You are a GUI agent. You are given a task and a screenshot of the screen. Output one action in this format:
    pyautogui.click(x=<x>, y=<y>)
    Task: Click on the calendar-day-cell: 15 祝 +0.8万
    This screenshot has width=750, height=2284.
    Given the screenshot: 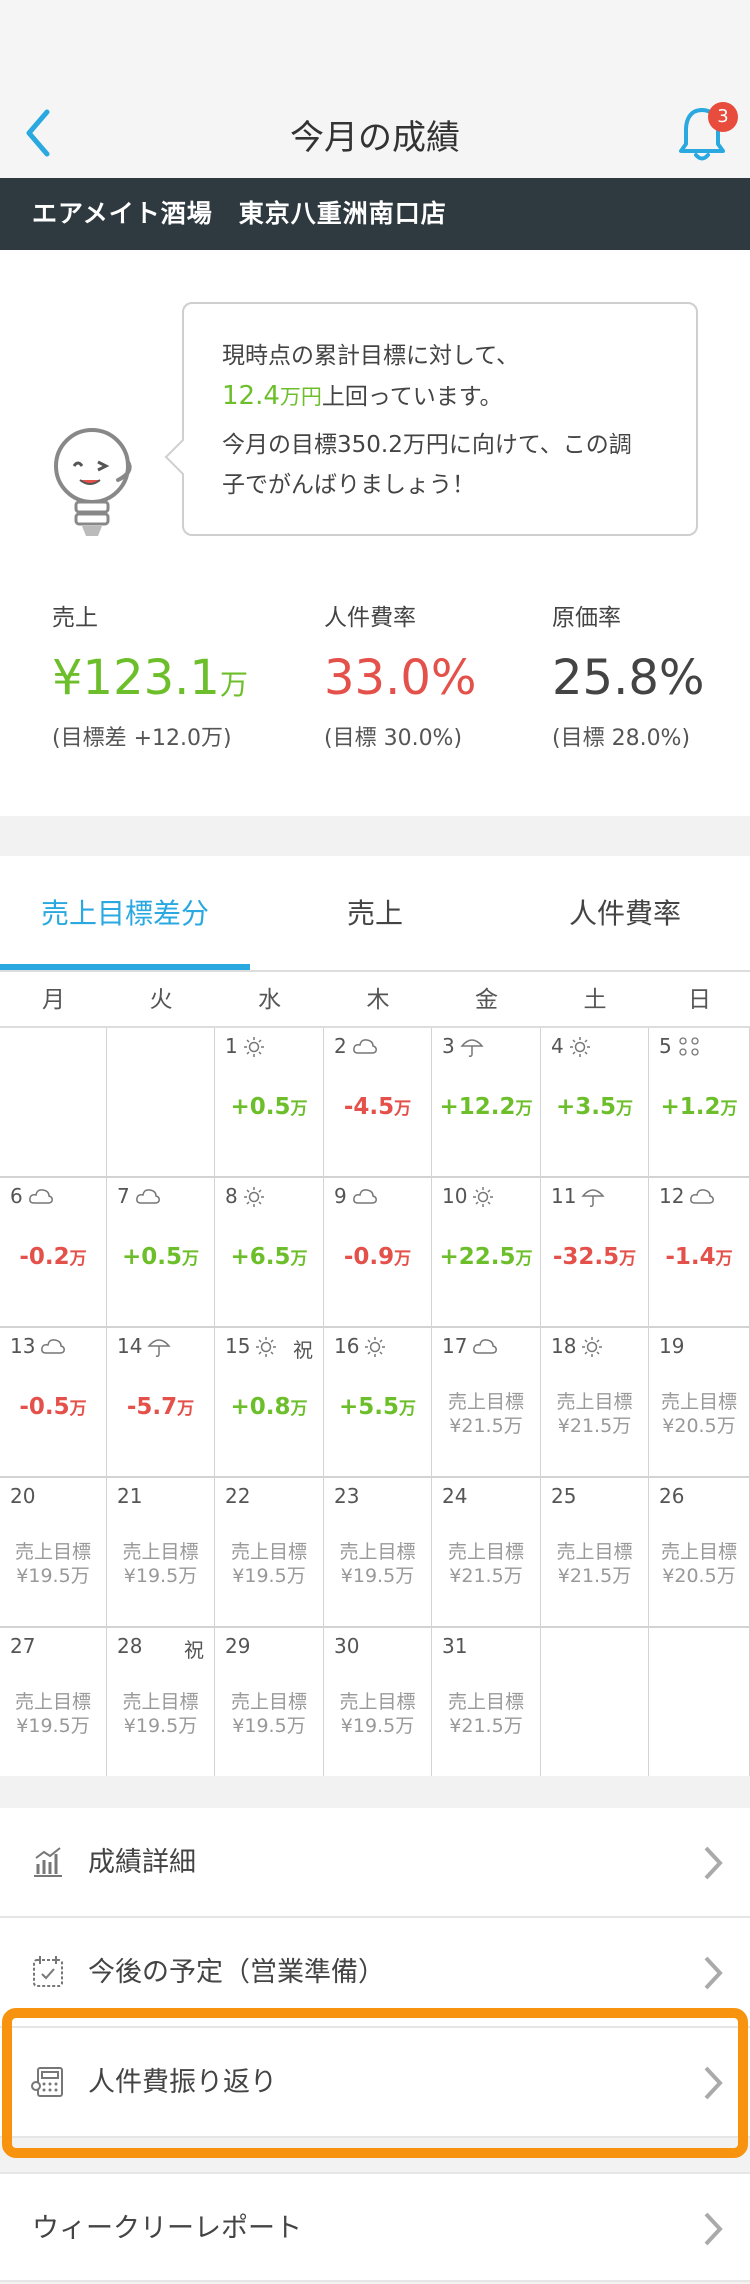 What is the action you would take?
    pyautogui.click(x=269, y=1403)
    